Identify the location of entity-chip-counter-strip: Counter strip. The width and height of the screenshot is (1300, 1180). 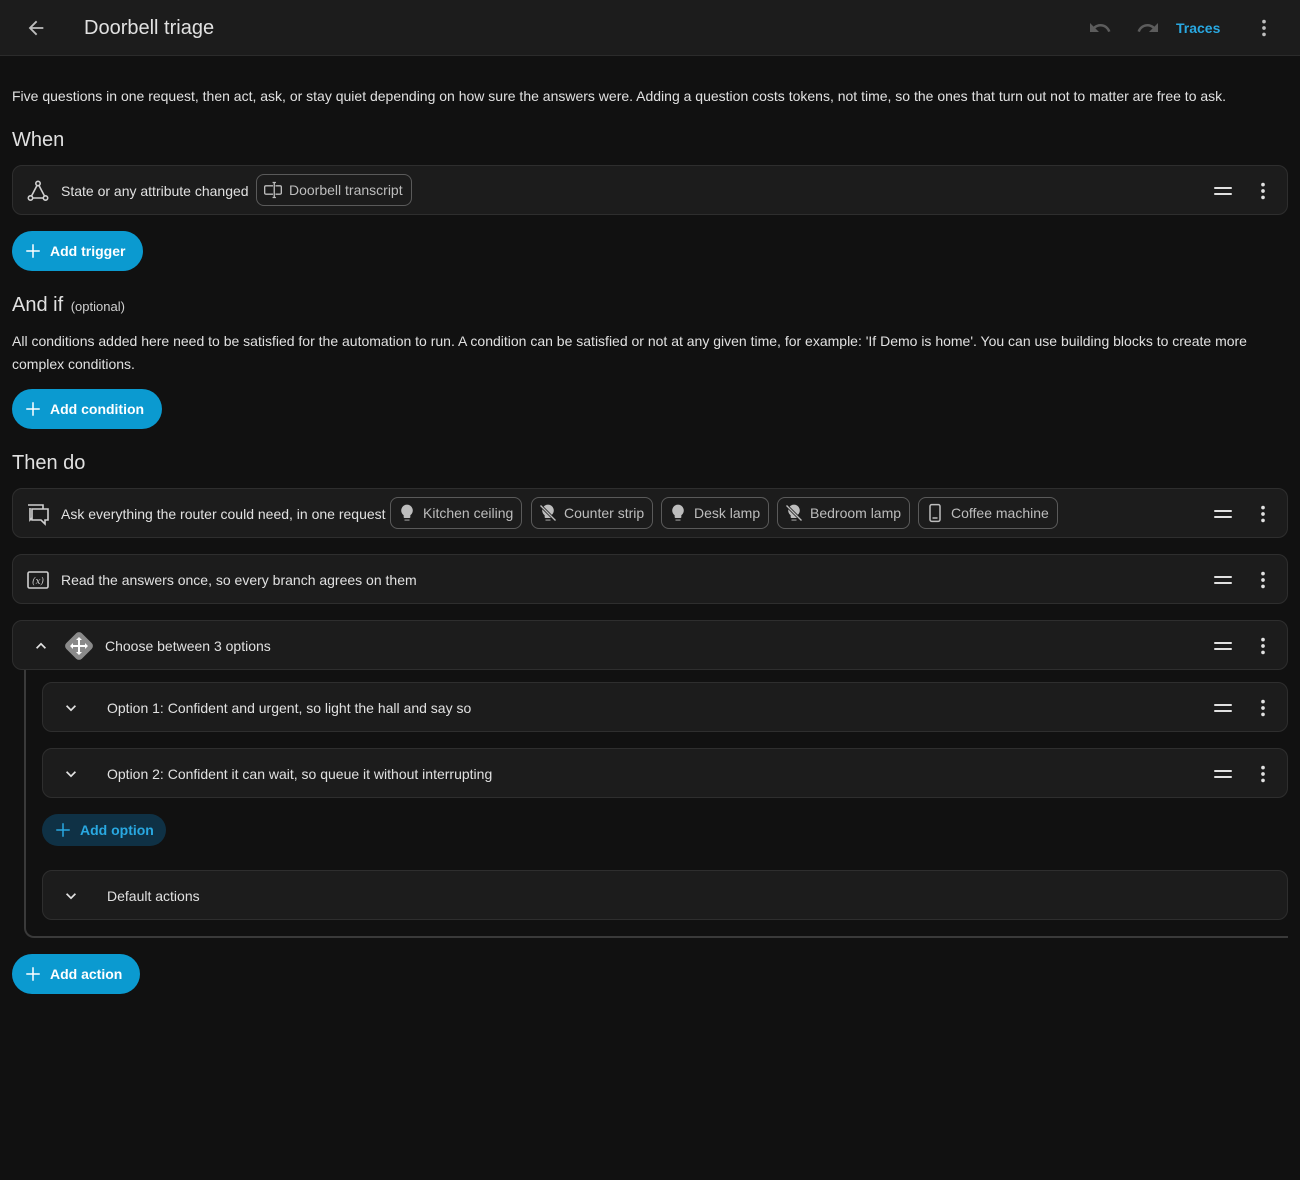
(592, 513).